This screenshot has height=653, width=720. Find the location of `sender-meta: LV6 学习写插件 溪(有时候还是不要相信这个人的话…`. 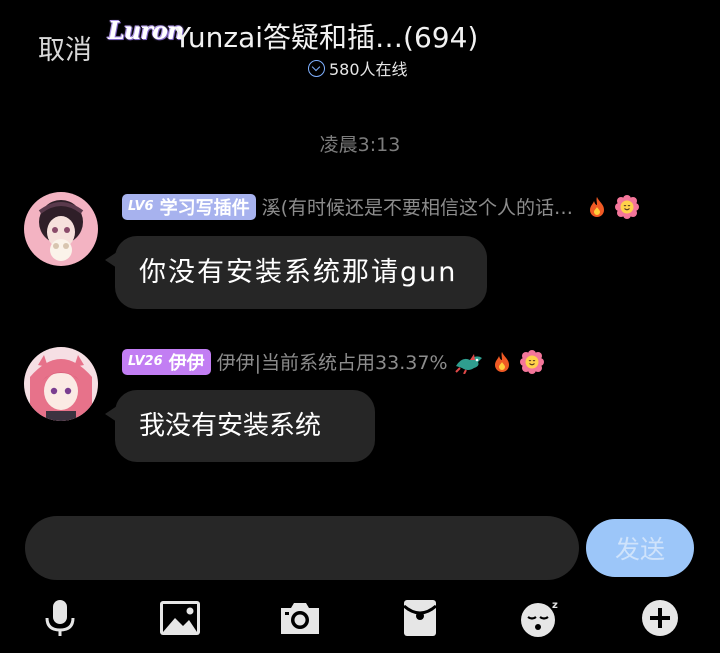

sender-meta: LV6 学习写插件 溪(有时候还是不要相信这个人的话… is located at coordinates (381, 206).